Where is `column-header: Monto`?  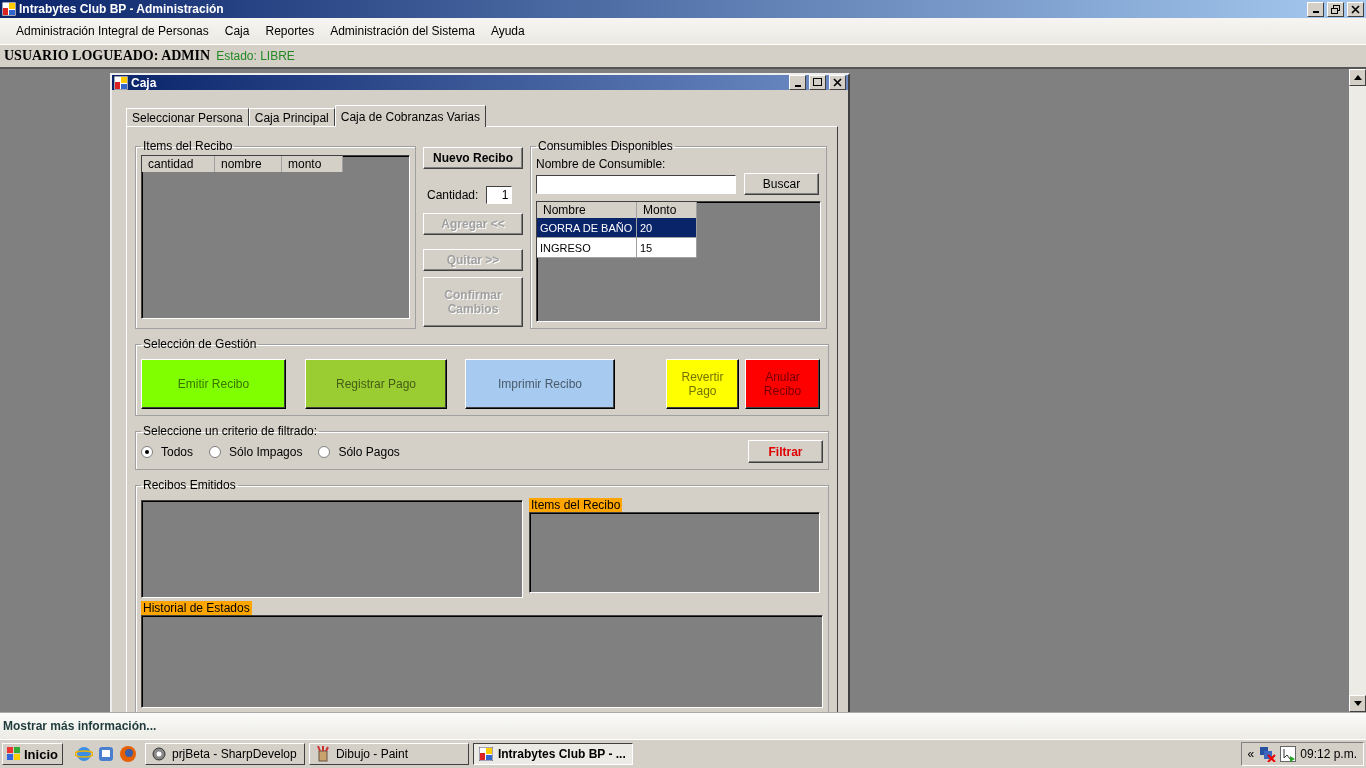 column-header: Monto is located at coordinates (667, 210).